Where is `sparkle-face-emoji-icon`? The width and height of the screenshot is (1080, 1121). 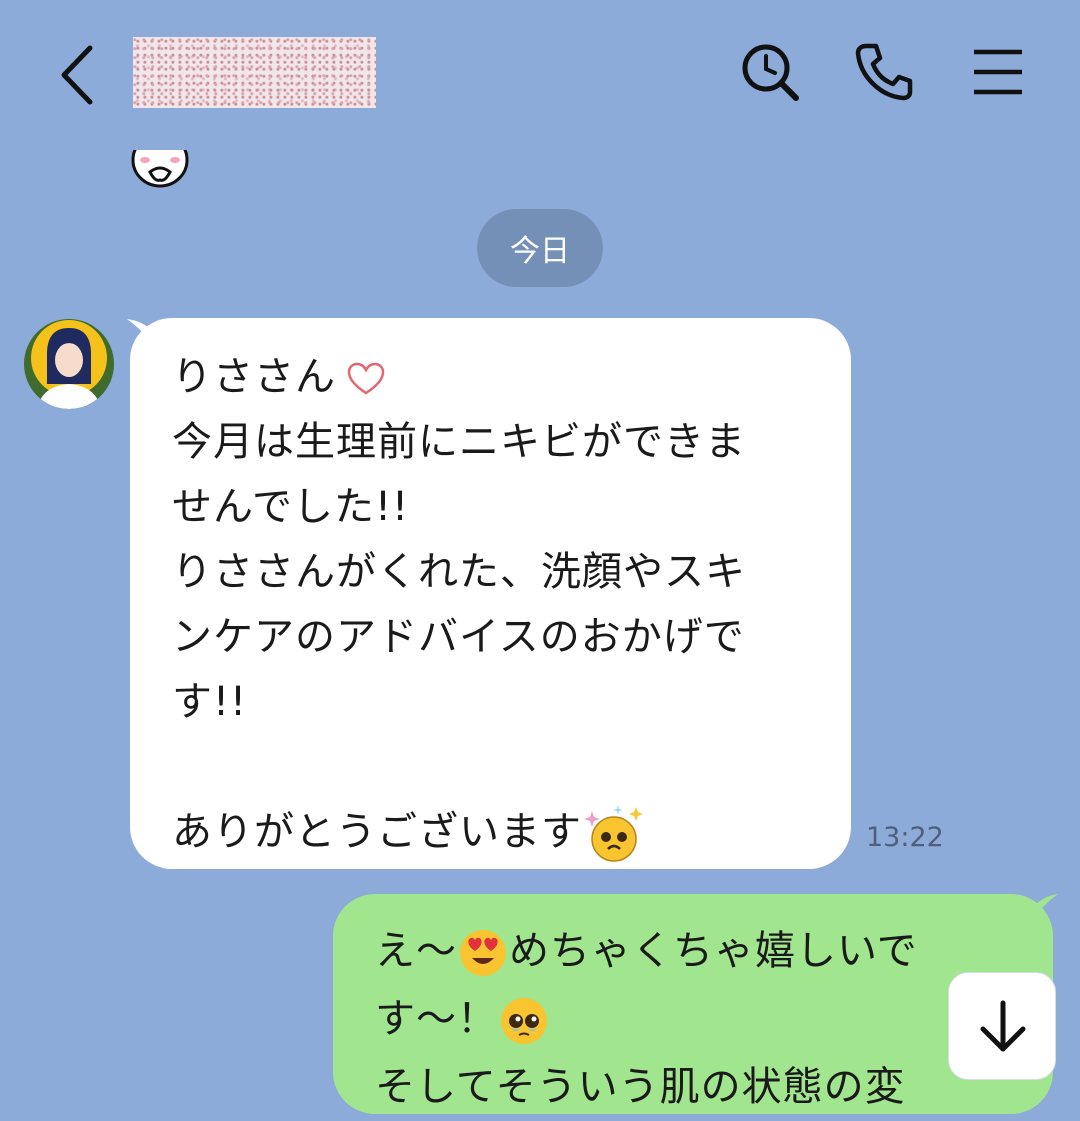
sparkle-face-emoji-icon is located at coordinates (613, 833).